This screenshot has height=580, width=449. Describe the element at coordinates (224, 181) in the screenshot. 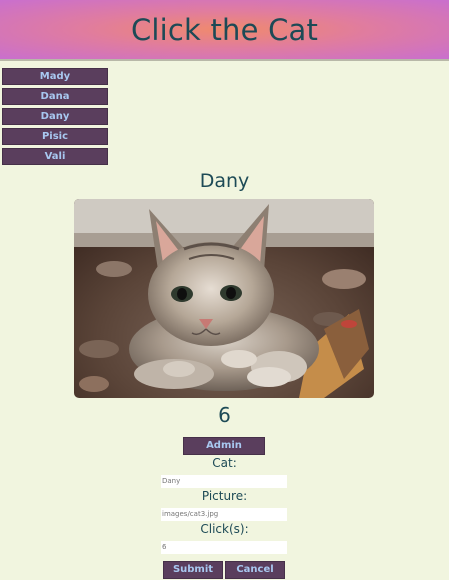

I see `current-cat-name: Dany` at that location.